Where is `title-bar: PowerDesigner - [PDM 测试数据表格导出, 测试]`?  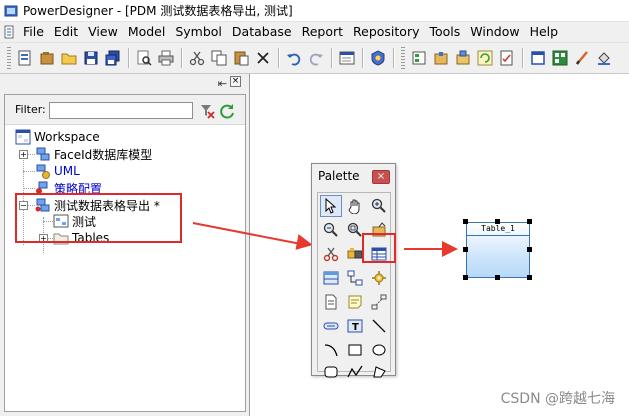
title-bar: PowerDesigner - [PDM 测试数据表格导出, 测试] is located at coordinates (314, 11).